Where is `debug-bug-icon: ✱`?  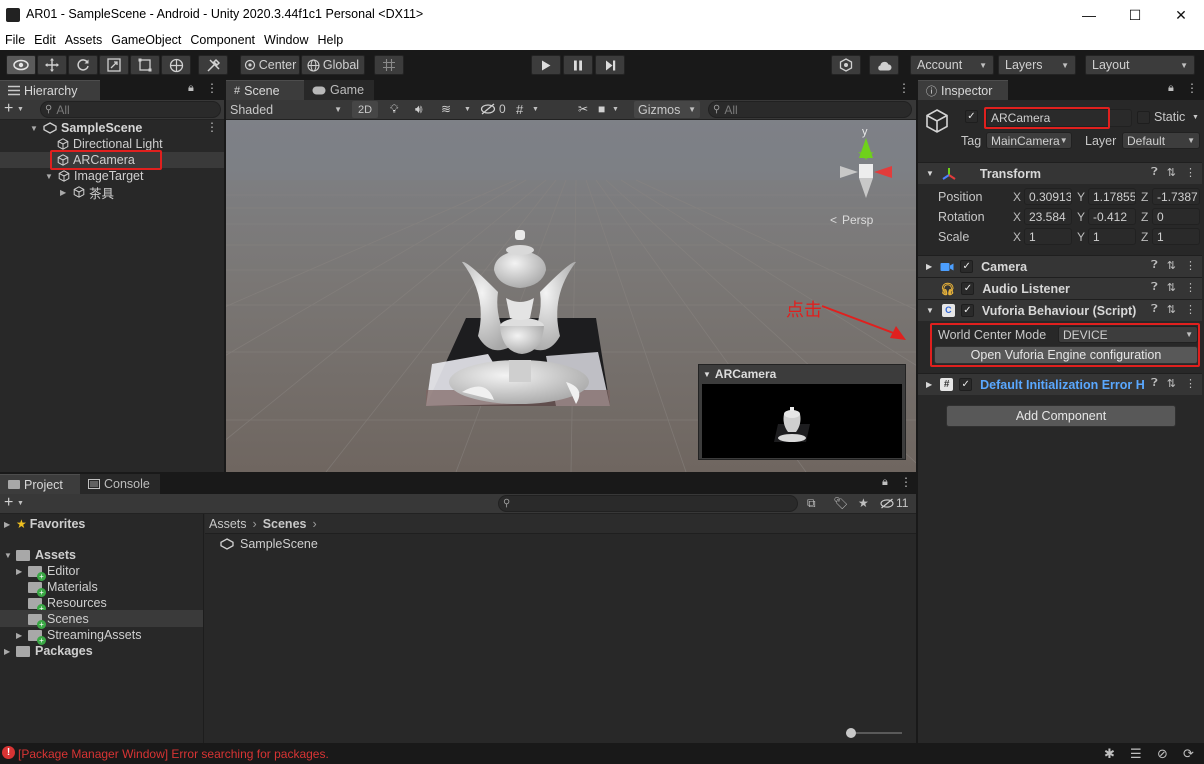
debug-bug-icon: ✱ is located at coordinates (1109, 754).